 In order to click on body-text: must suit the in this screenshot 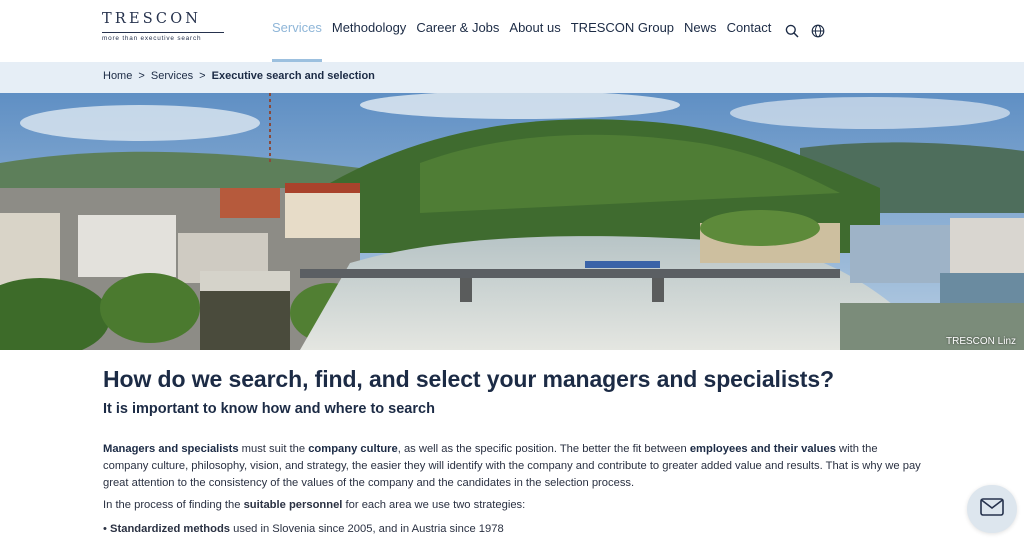, I will do `click(273, 449)`.